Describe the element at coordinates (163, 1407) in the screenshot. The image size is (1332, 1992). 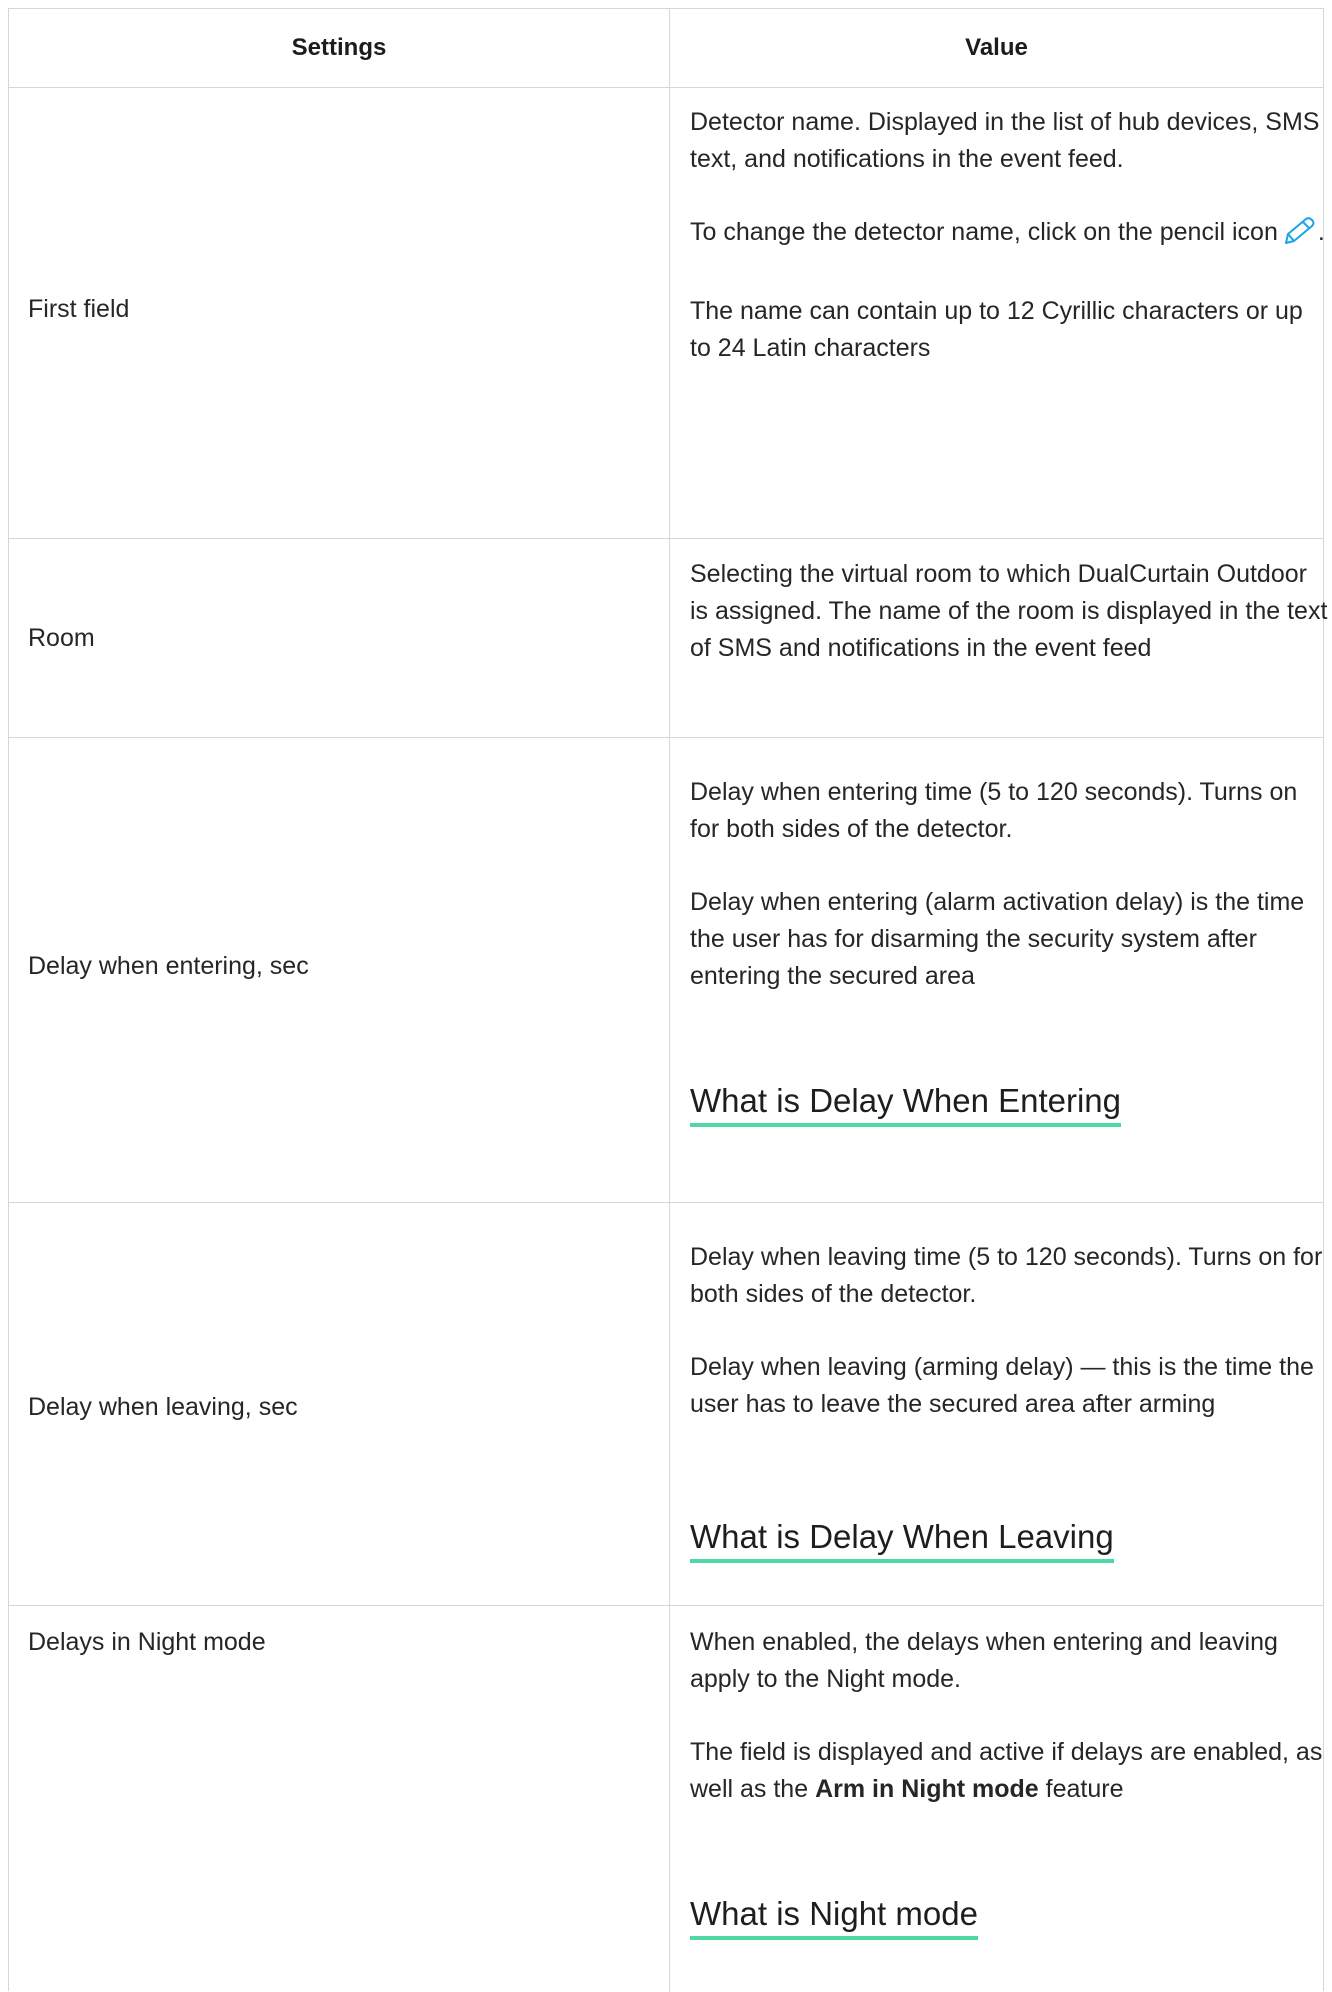
I see `setting-label: Delay when leaving, sec` at that location.